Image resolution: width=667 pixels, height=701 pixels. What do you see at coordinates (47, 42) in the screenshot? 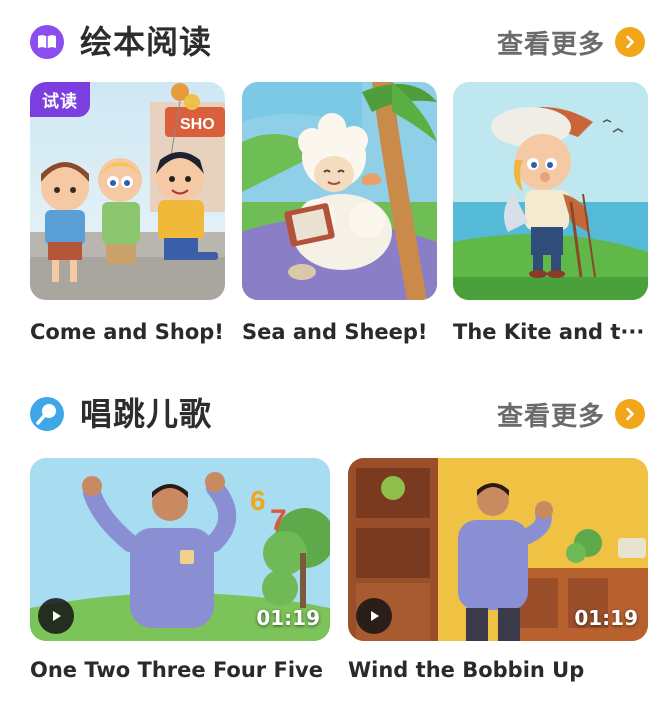
I see `open-book-icon` at bounding box center [47, 42].